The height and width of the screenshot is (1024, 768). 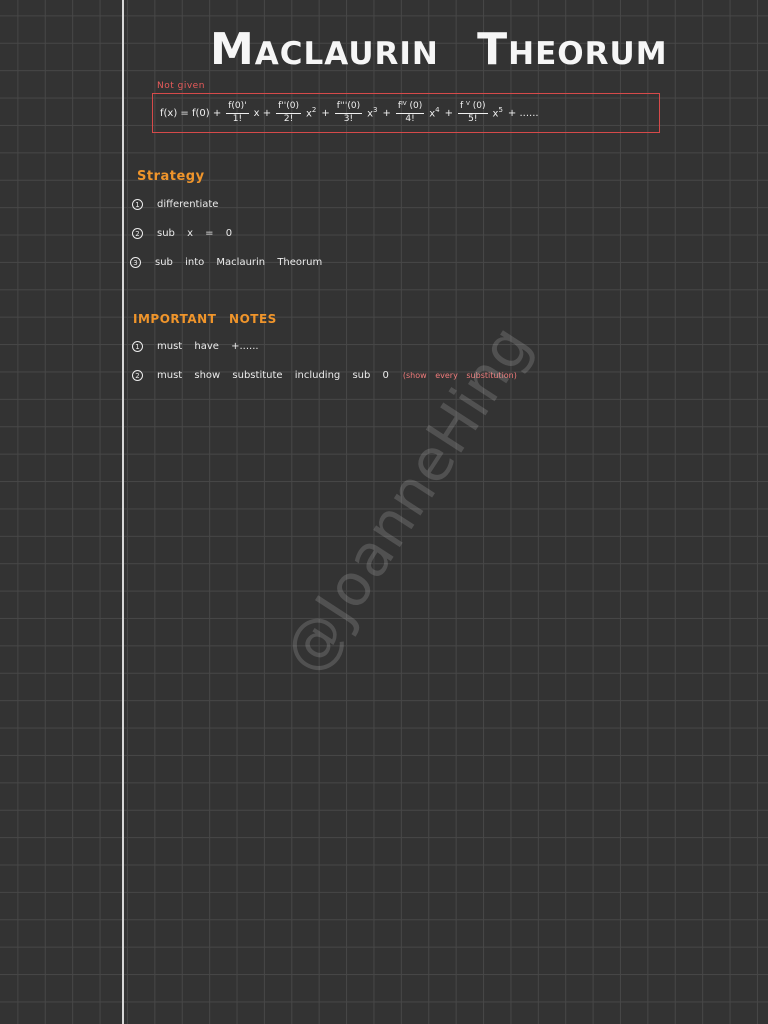 What do you see at coordinates (410, 107) in the screenshot?
I see `term-4-numerator: fᴵⱽ (0)` at bounding box center [410, 107].